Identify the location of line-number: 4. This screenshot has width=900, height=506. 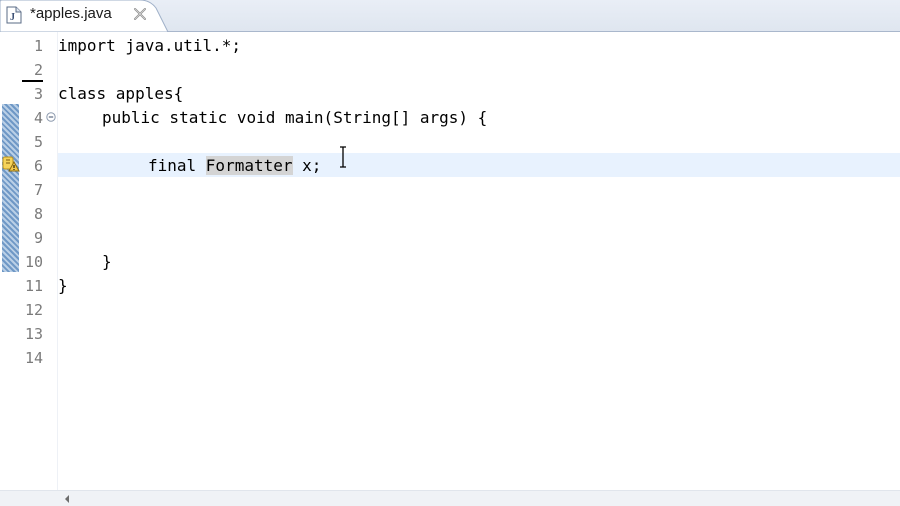
(38, 118).